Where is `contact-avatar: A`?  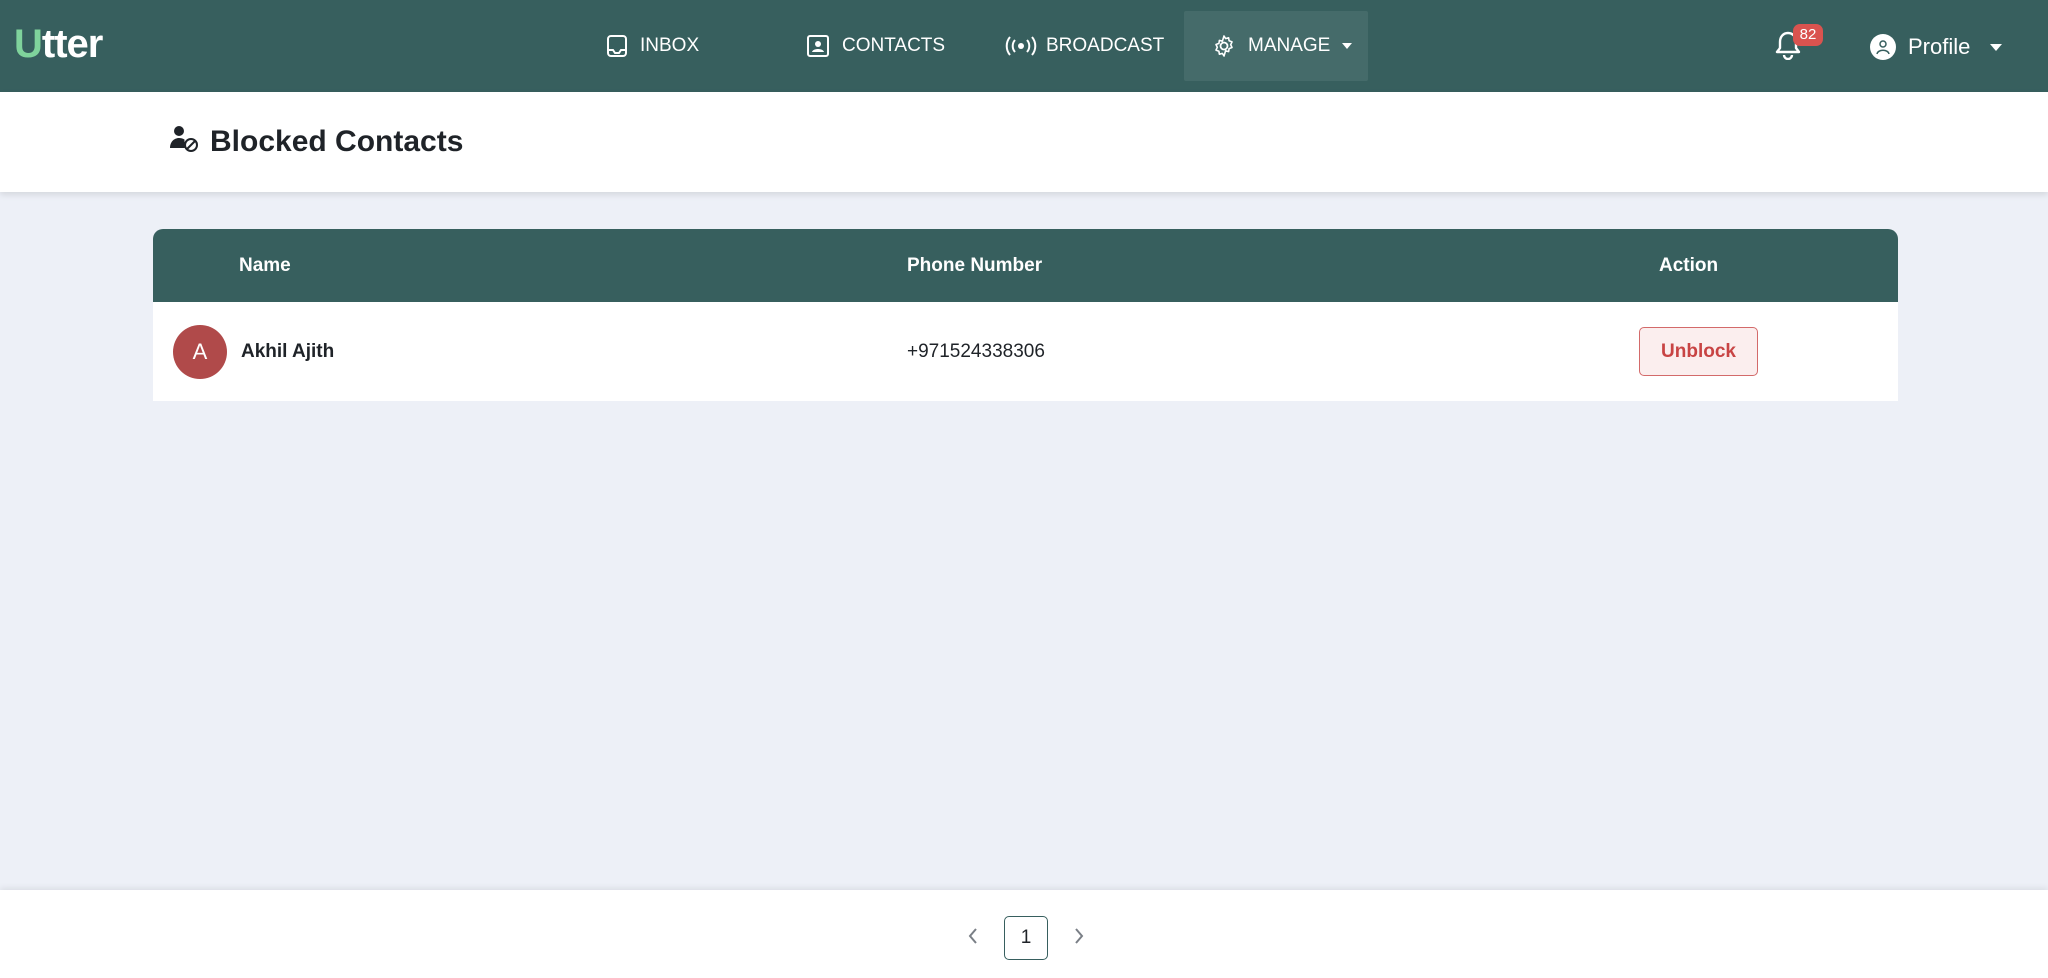
contact-avatar: A is located at coordinates (200, 352).